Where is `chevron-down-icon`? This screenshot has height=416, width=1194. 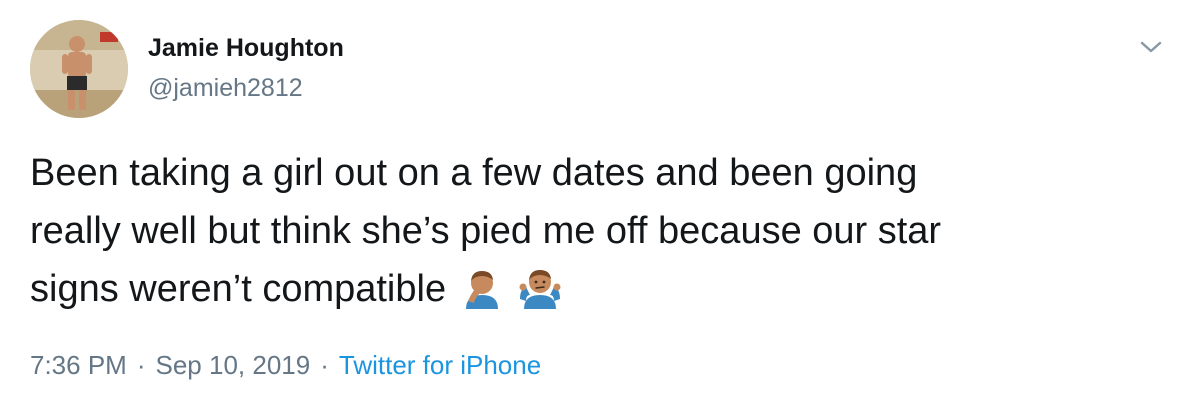
chevron-down-icon is located at coordinates (1151, 47).